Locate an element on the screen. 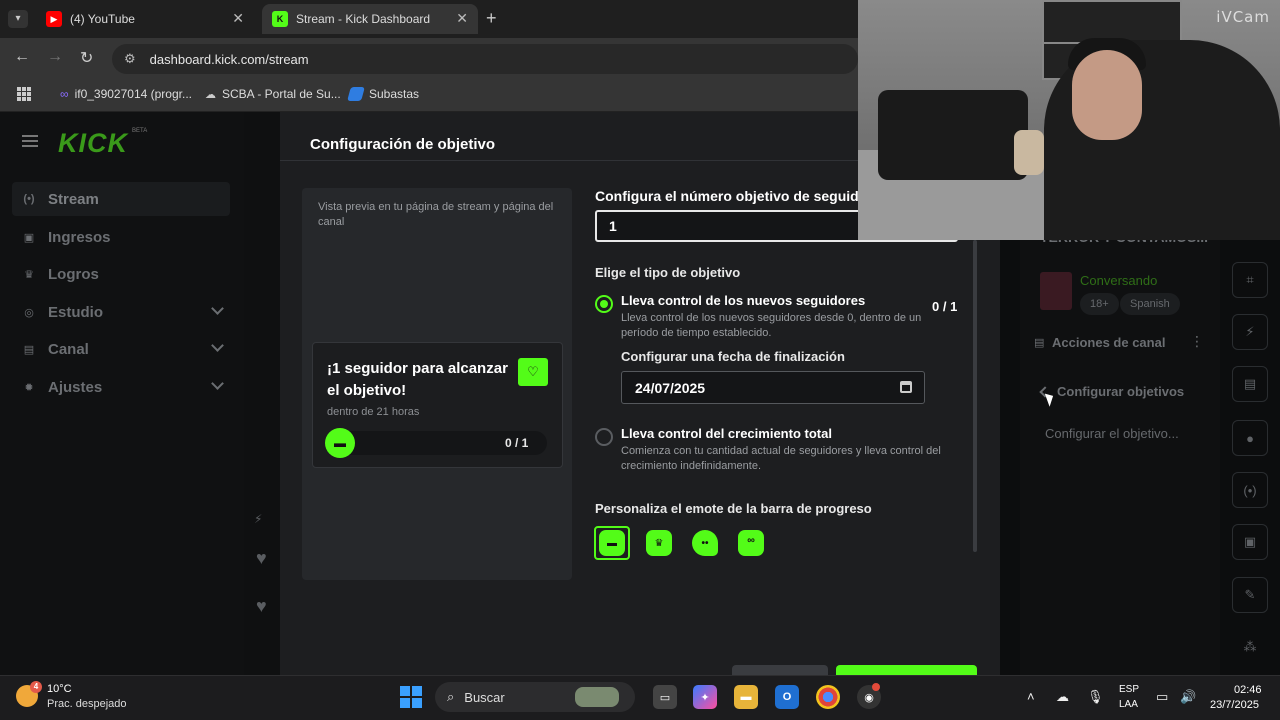 Image resolution: width=1280 pixels, height=720 pixels. cloud-icon: ☁ is located at coordinates (210, 94).